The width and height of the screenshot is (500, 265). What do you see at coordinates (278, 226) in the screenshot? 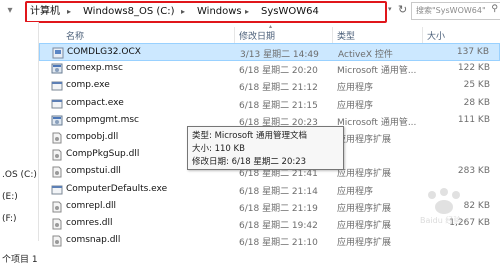
I see `file-date: 6/18 星期二 19:42` at bounding box center [278, 226].